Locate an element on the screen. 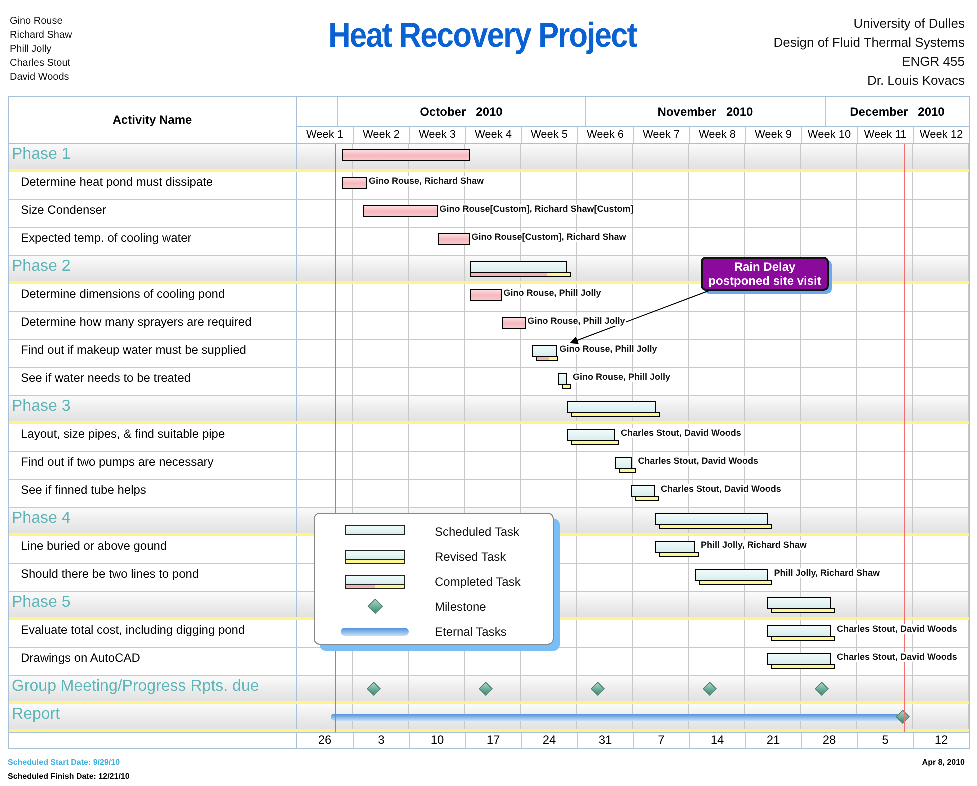  phase-name: Phase 1 is located at coordinates (153, 156).